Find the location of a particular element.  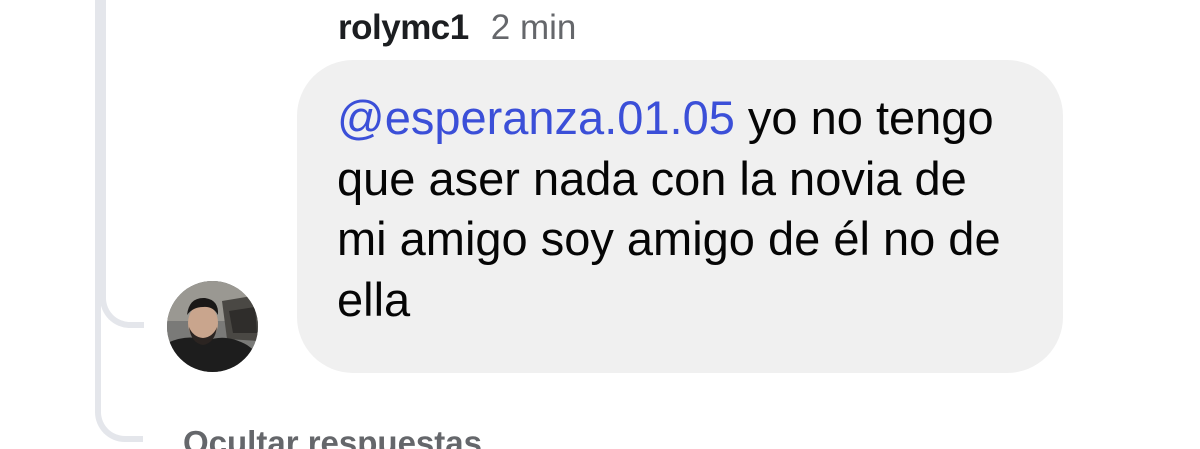

thread-connector-inner is located at coordinates (122, 164).